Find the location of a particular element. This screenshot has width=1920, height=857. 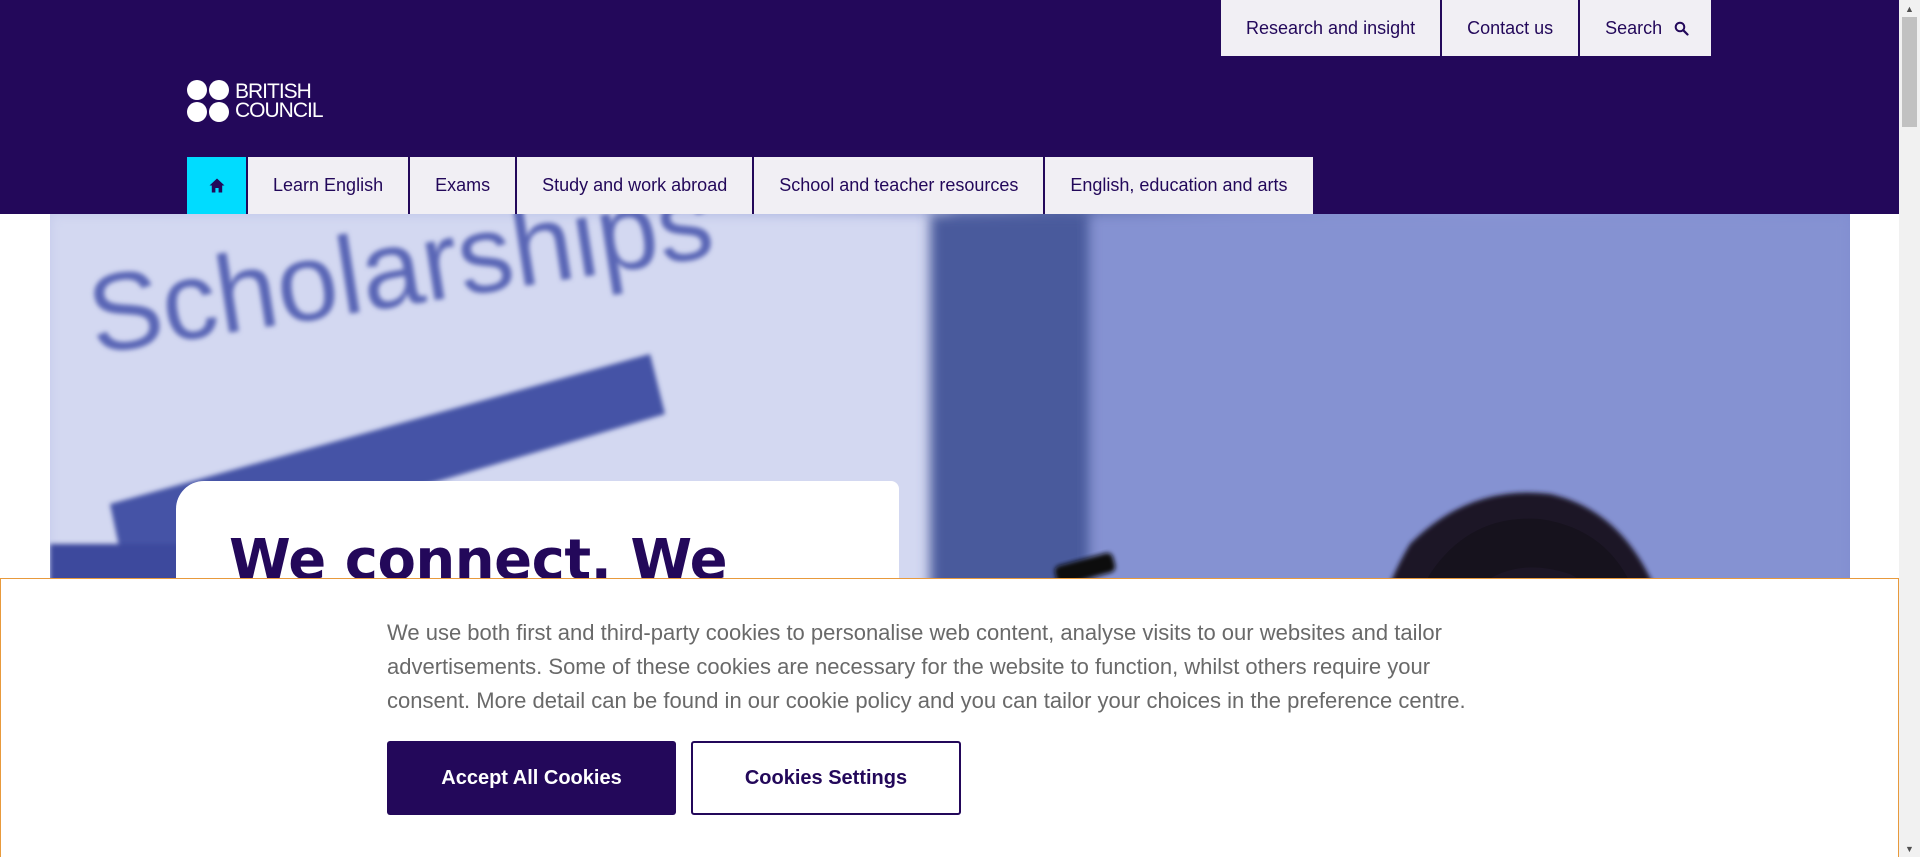

nav-school-and-teacher-resources: School and teacher resources is located at coordinates (899, 185).